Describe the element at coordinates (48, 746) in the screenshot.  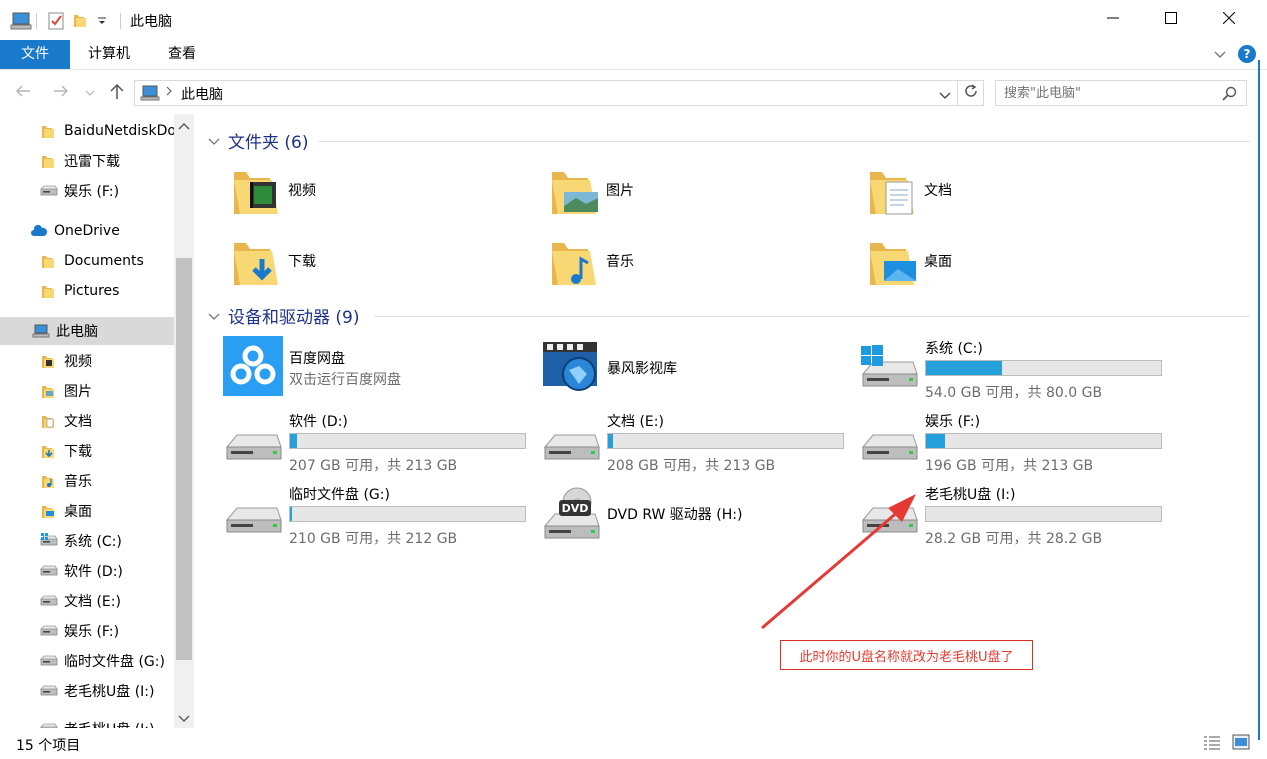
I see `item-count: 15 个项目` at that location.